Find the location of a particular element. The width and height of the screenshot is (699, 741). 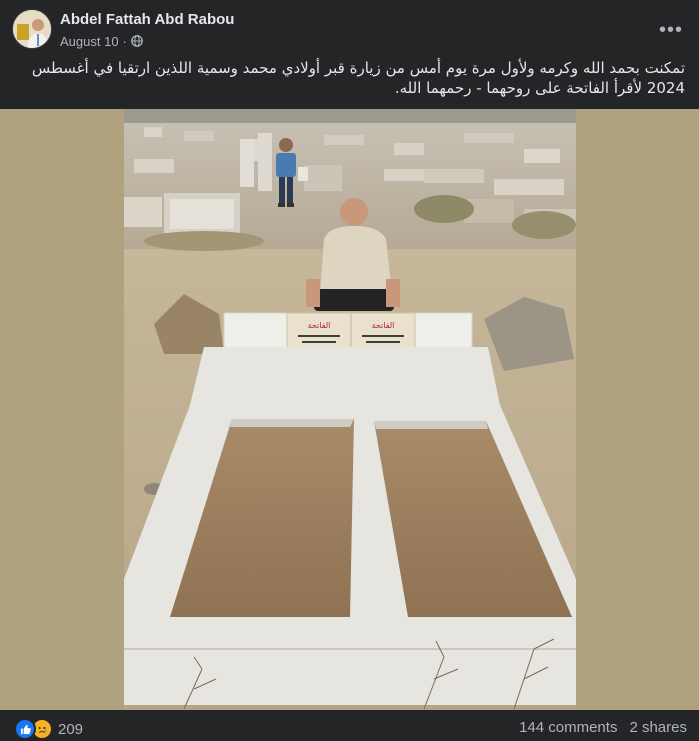

like-icon is located at coordinates (25, 729).